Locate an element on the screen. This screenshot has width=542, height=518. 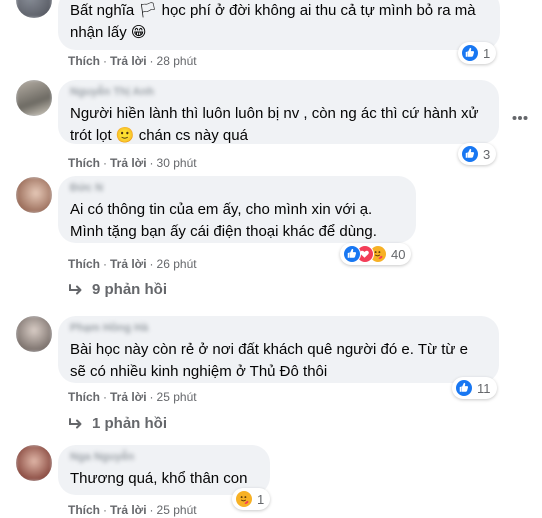
comment-bubble: Nga Nguyễn Thương quá, khổ thân con is located at coordinates (164, 470).